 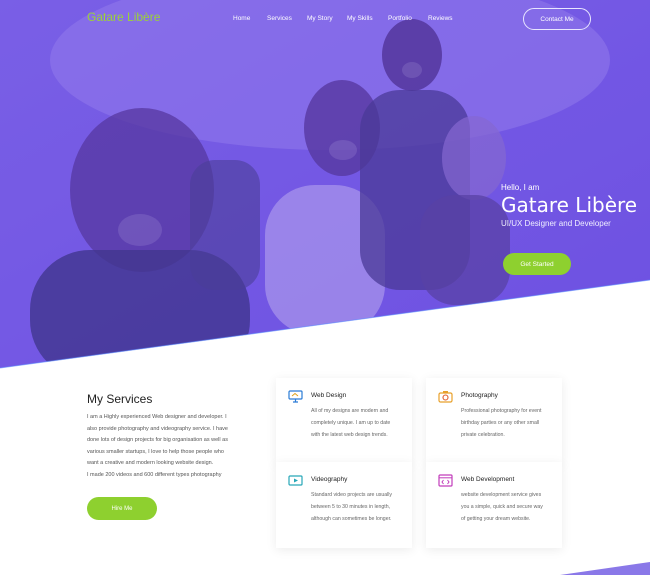 What do you see at coordinates (520, 187) in the screenshot?
I see `hero-greeting: Hello, I am` at bounding box center [520, 187].